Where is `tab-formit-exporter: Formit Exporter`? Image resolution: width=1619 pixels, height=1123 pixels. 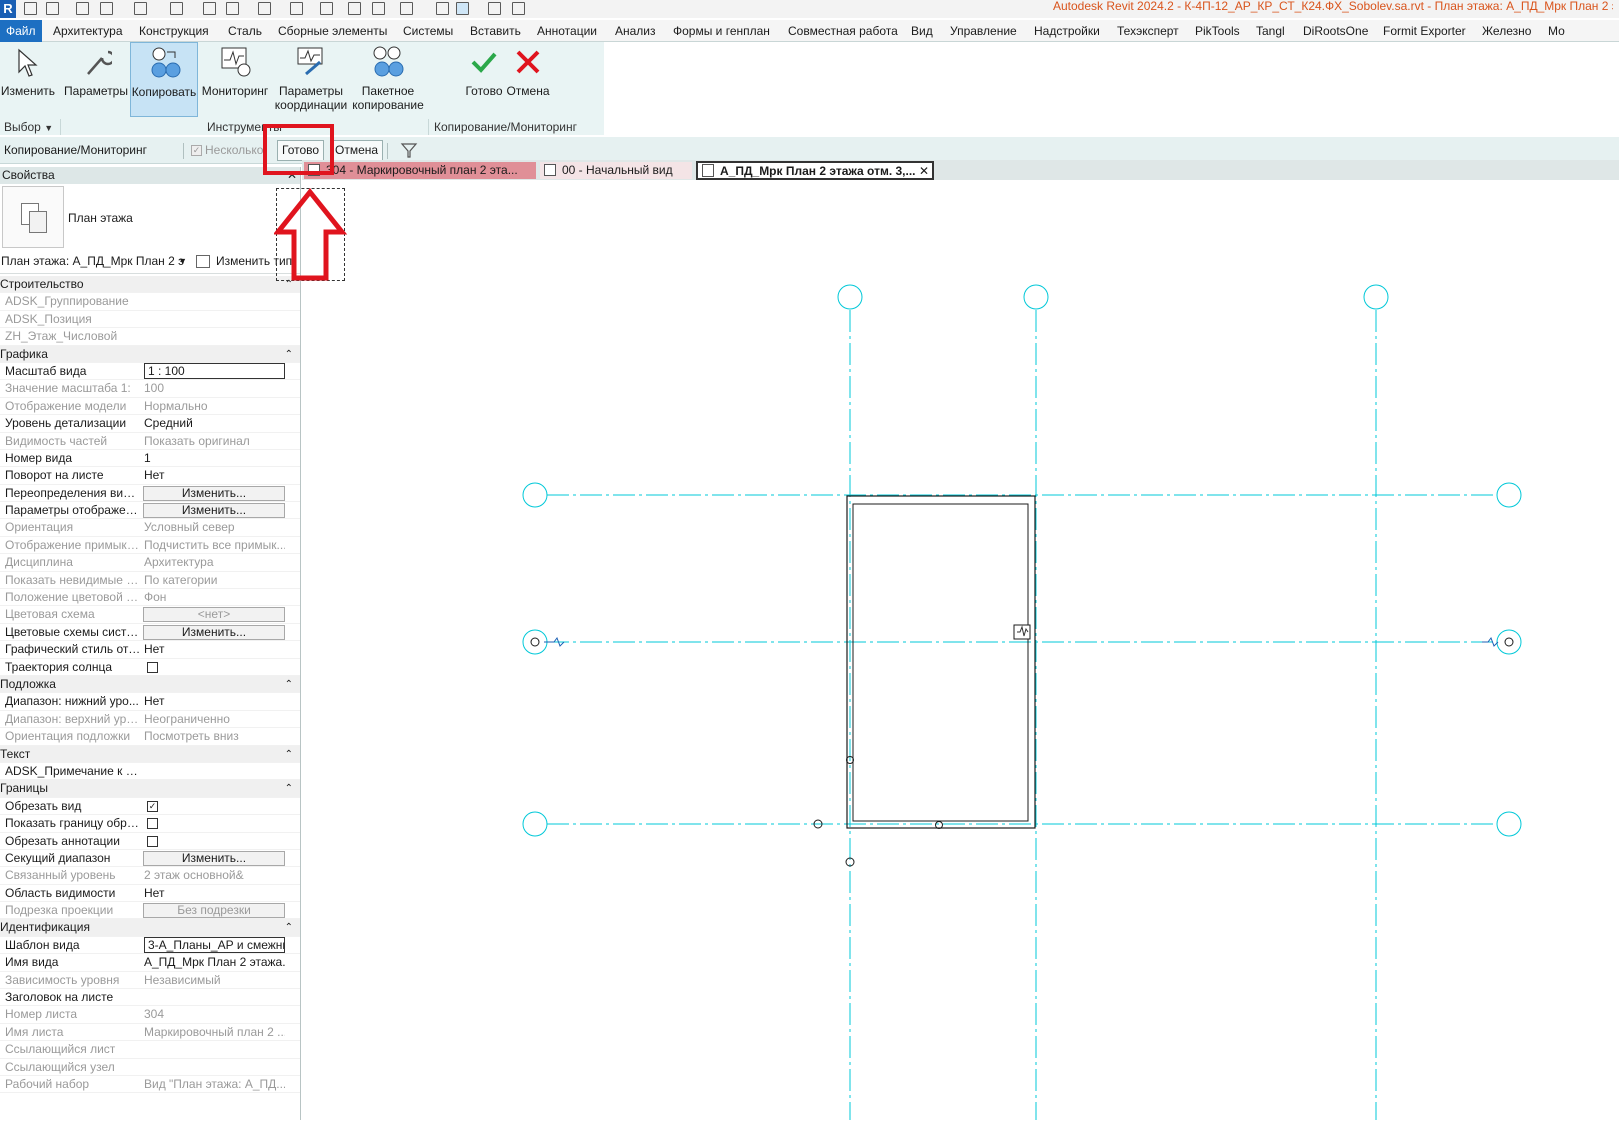 tab-formit-exporter: Formit Exporter is located at coordinates (1424, 32).